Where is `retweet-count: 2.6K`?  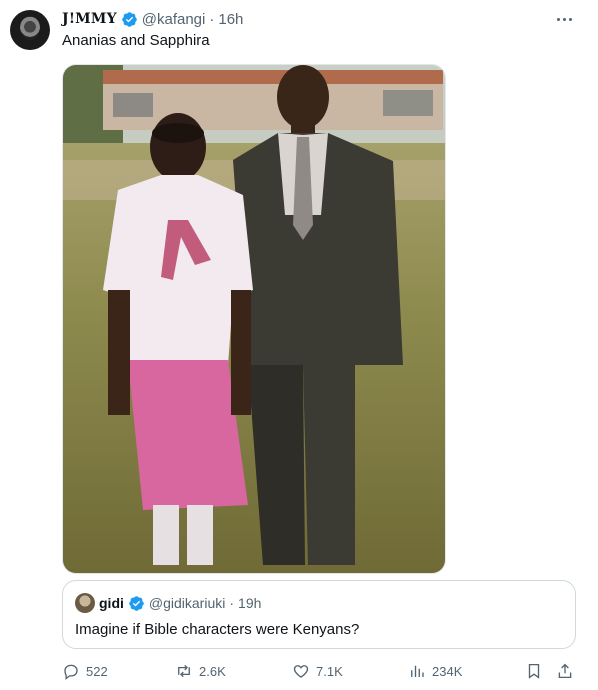
retweet-count: 2.6K is located at coordinates (212, 671).